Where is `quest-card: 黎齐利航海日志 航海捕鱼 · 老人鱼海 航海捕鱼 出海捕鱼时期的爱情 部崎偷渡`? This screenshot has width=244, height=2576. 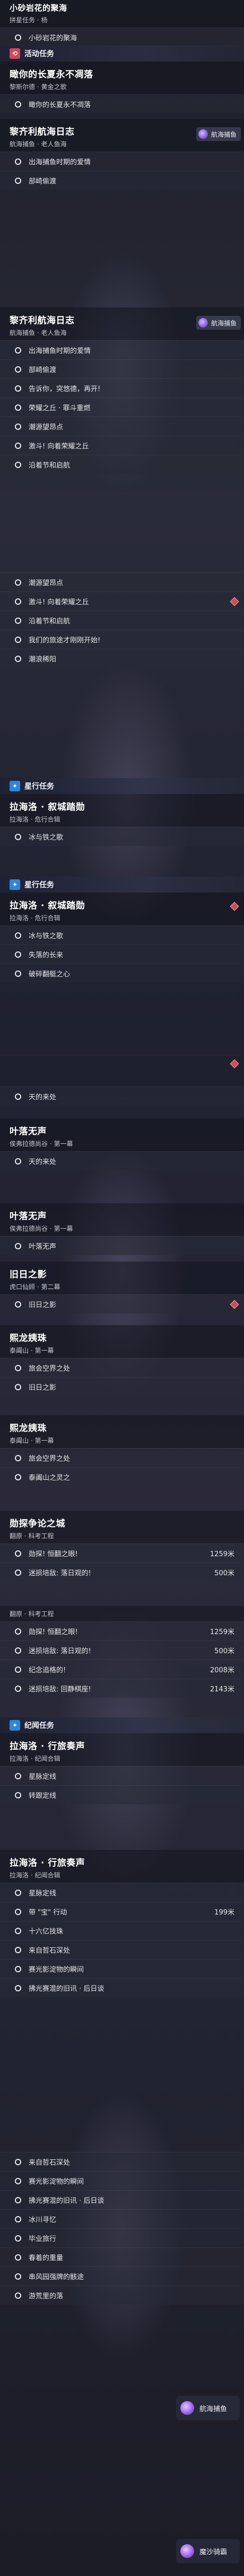
quest-card: 黎齐利航海日志 航海捕鱼 · 老人鱼海 航海捕鱼 出海捕鱼时期的爱情 部崎偷渡 is located at coordinates (122, 154).